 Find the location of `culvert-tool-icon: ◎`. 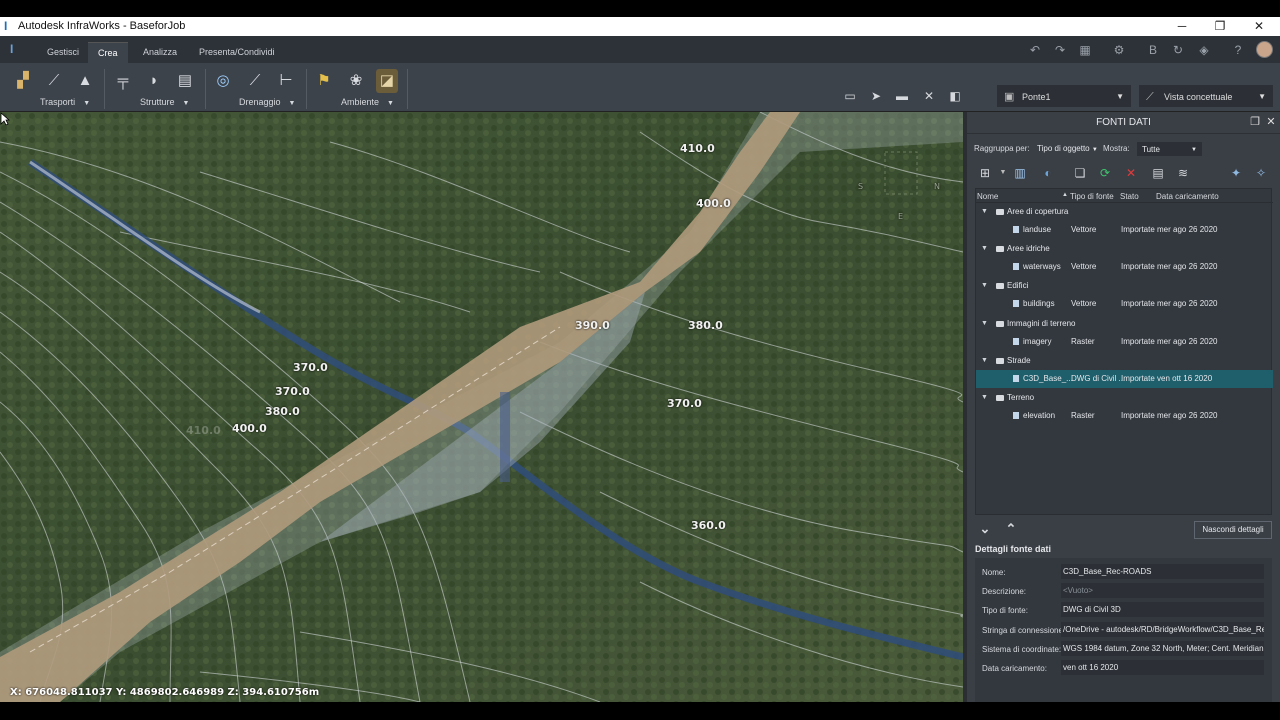

culvert-tool-icon: ◎ is located at coordinates (223, 81).